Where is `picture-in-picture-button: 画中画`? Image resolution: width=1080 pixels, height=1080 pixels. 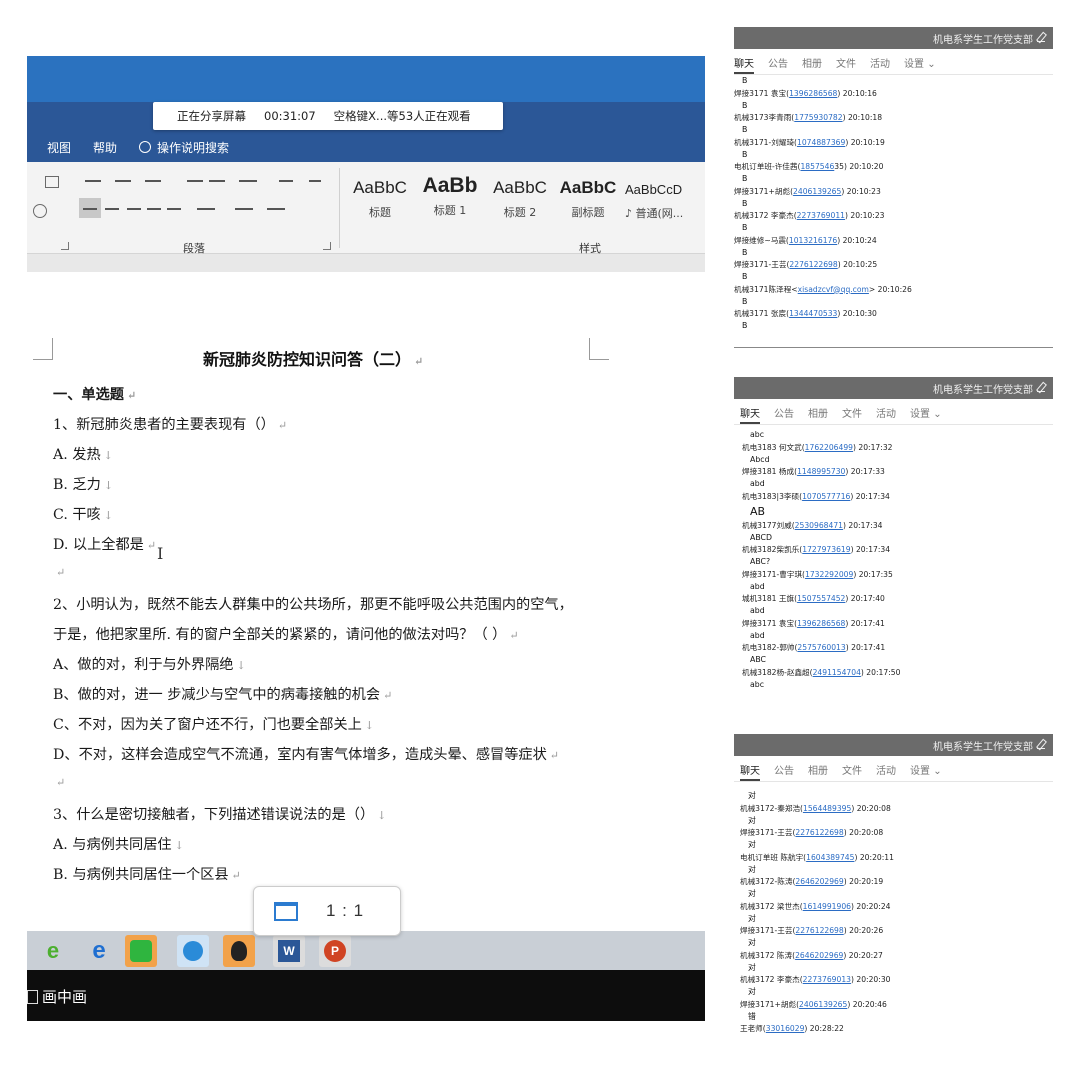
picture-in-picture-button: 画中画 is located at coordinates (57, 996).